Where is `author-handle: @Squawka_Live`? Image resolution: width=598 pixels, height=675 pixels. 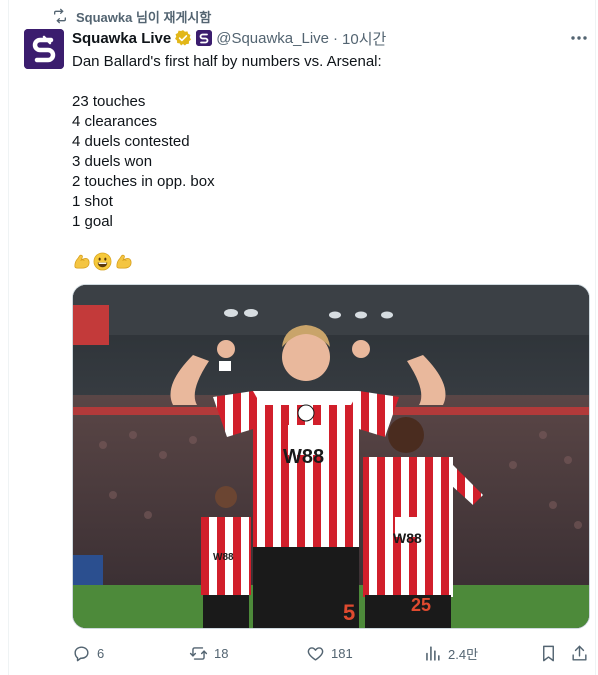 author-handle: @Squawka_Live is located at coordinates (272, 38).